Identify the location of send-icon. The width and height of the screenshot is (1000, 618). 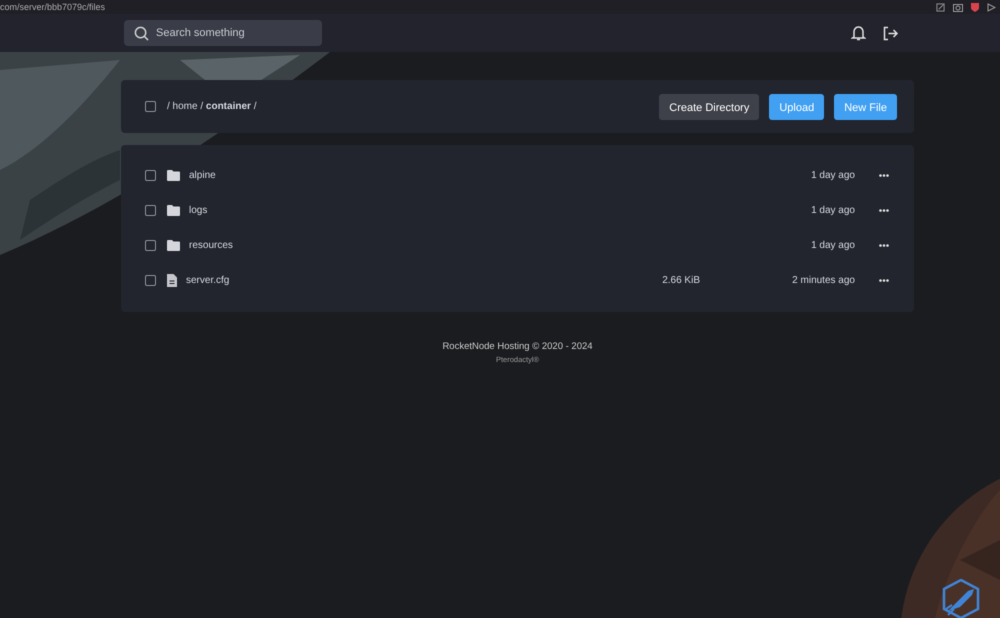
(991, 7).